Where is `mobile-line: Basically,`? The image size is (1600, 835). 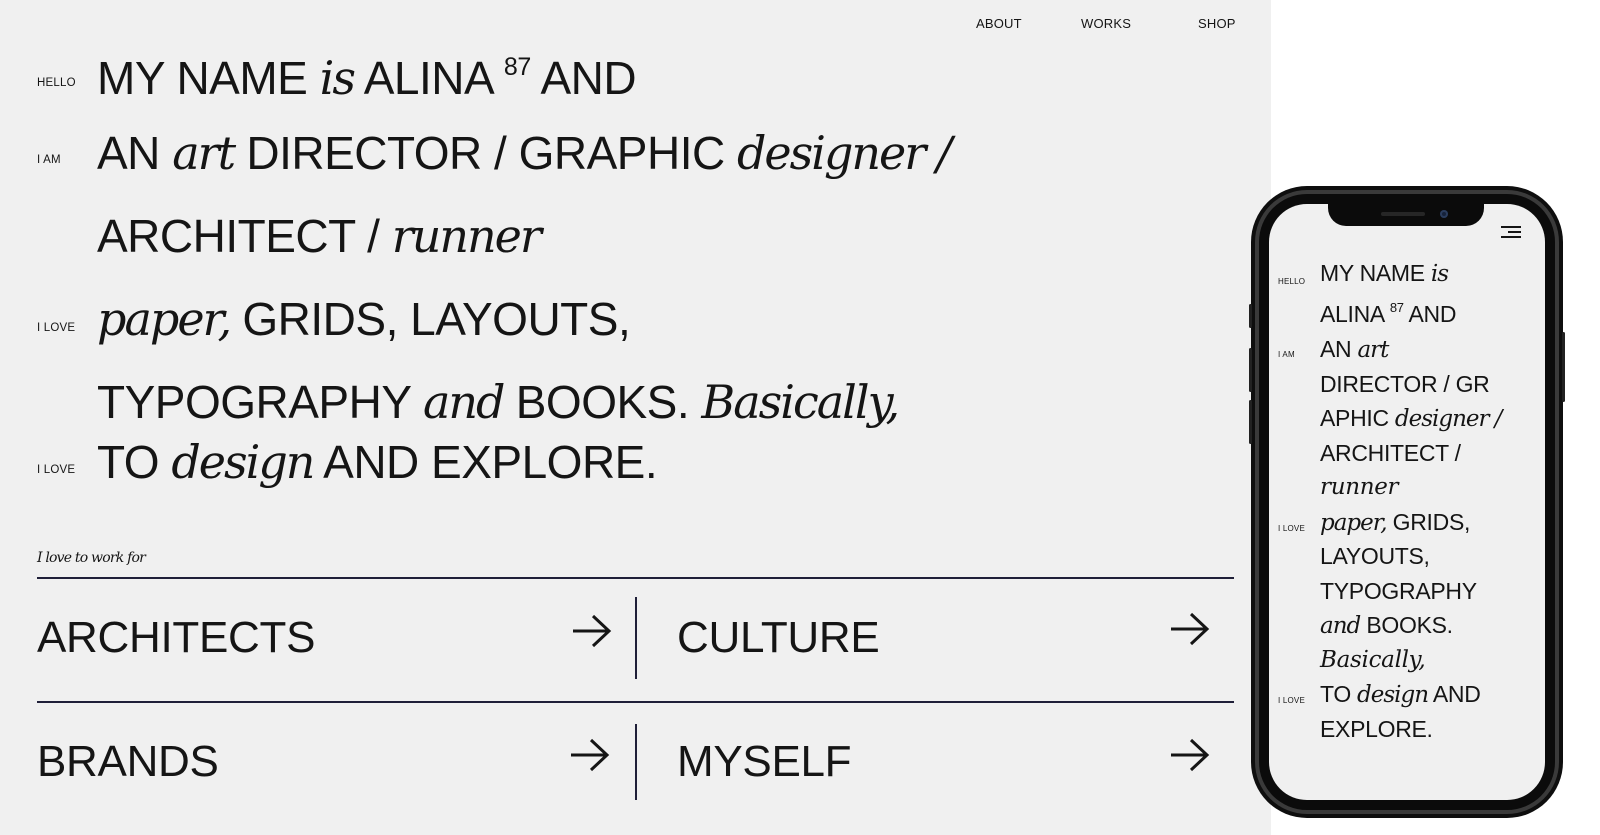 mobile-line: Basically, is located at coordinates (1373, 660).